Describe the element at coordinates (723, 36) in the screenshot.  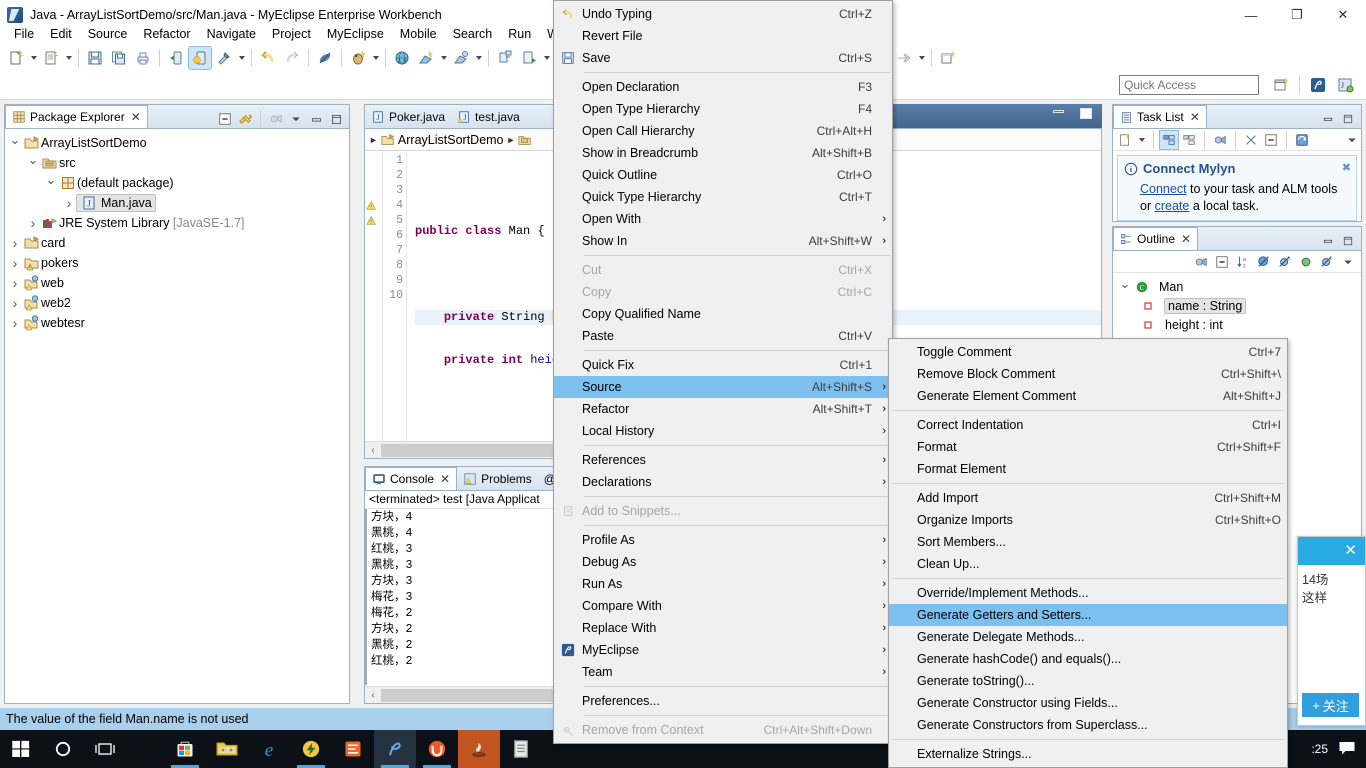
I see `menu-item-revert-file: Revert File` at that location.